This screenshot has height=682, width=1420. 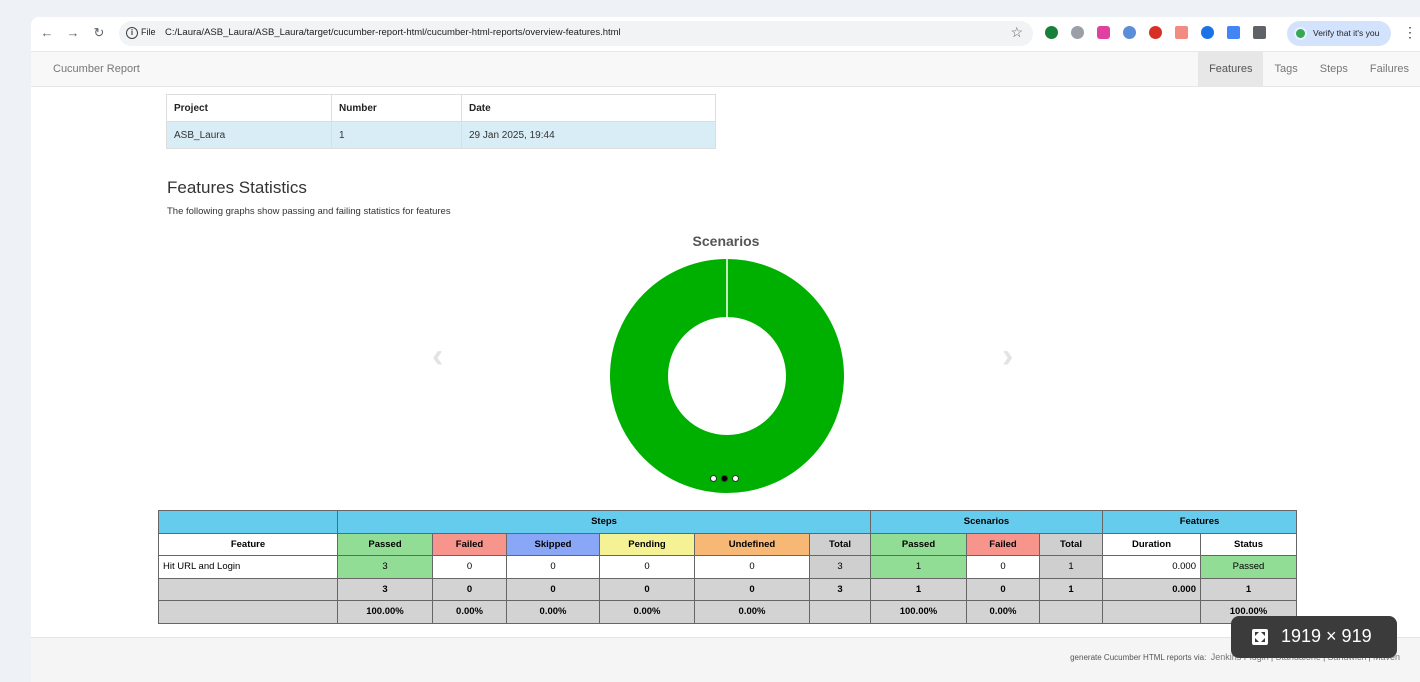 I want to click on percent-steps-pending: 0.00%, so click(x=647, y=612).